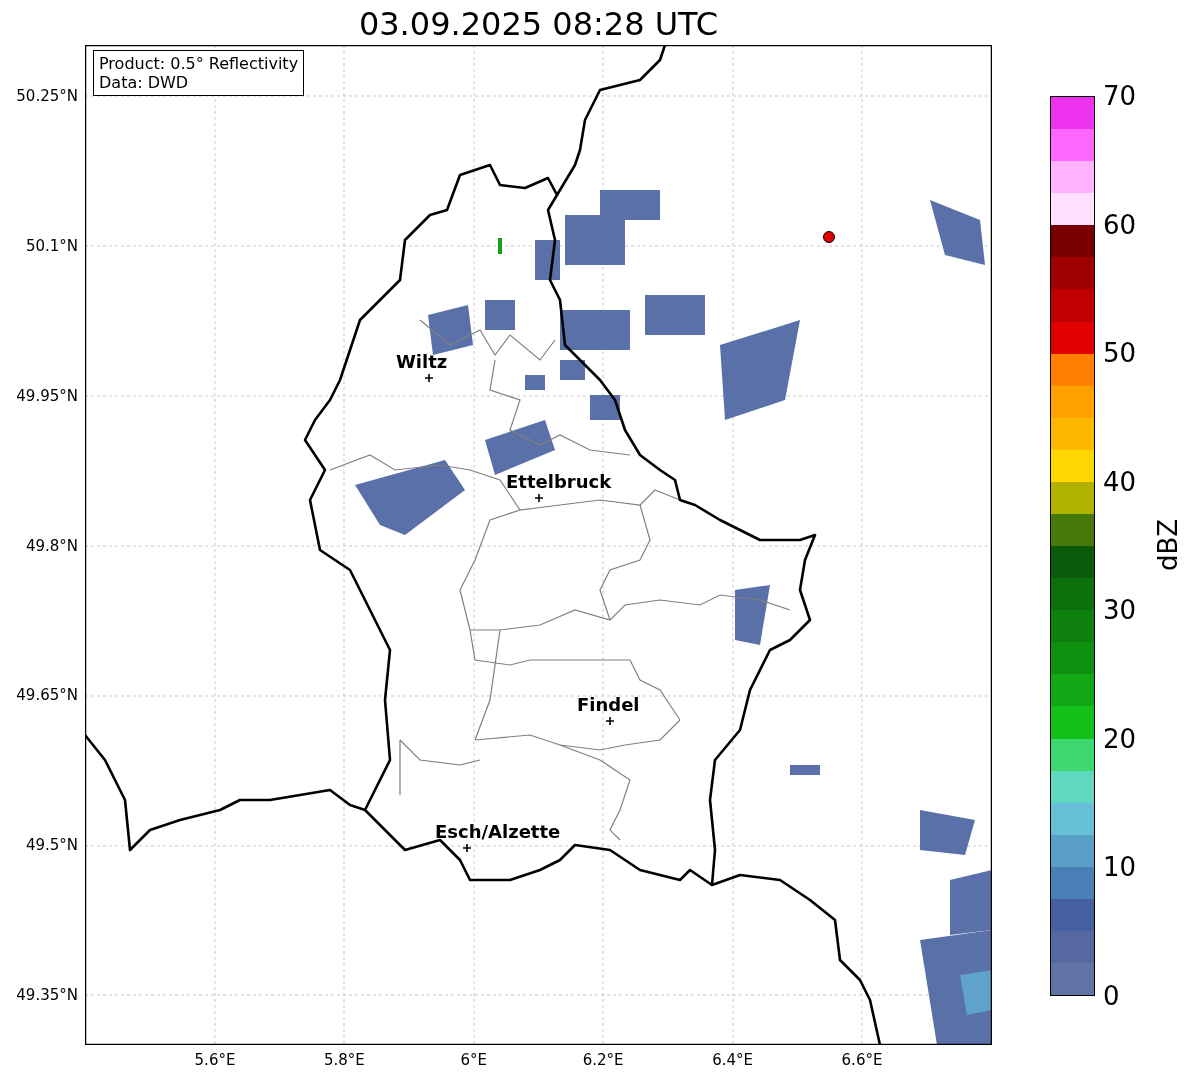 The height and width of the screenshot is (1081, 1184). What do you see at coordinates (47, 695) in the screenshot?
I see `latitude-label: 49.65°N` at bounding box center [47, 695].